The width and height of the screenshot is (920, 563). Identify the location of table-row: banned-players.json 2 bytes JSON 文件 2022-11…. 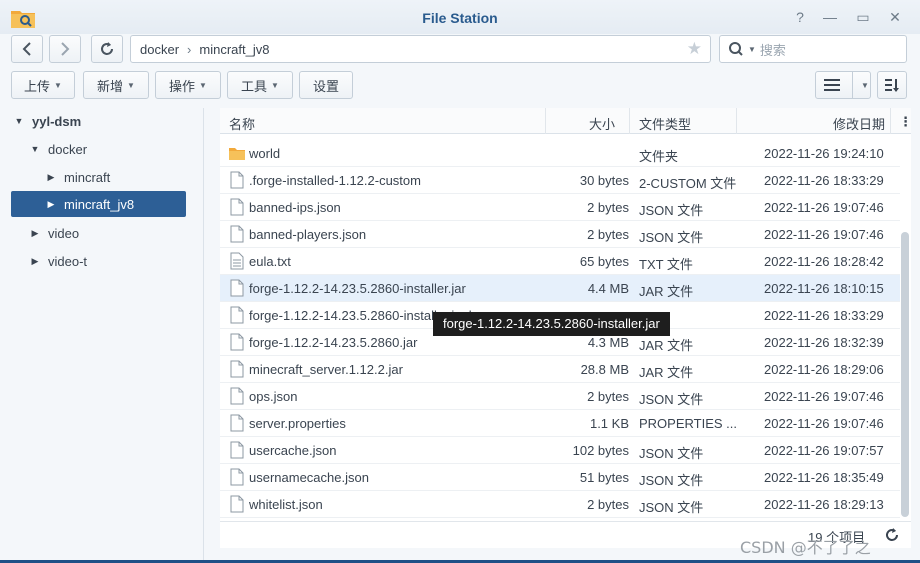
(560, 234).